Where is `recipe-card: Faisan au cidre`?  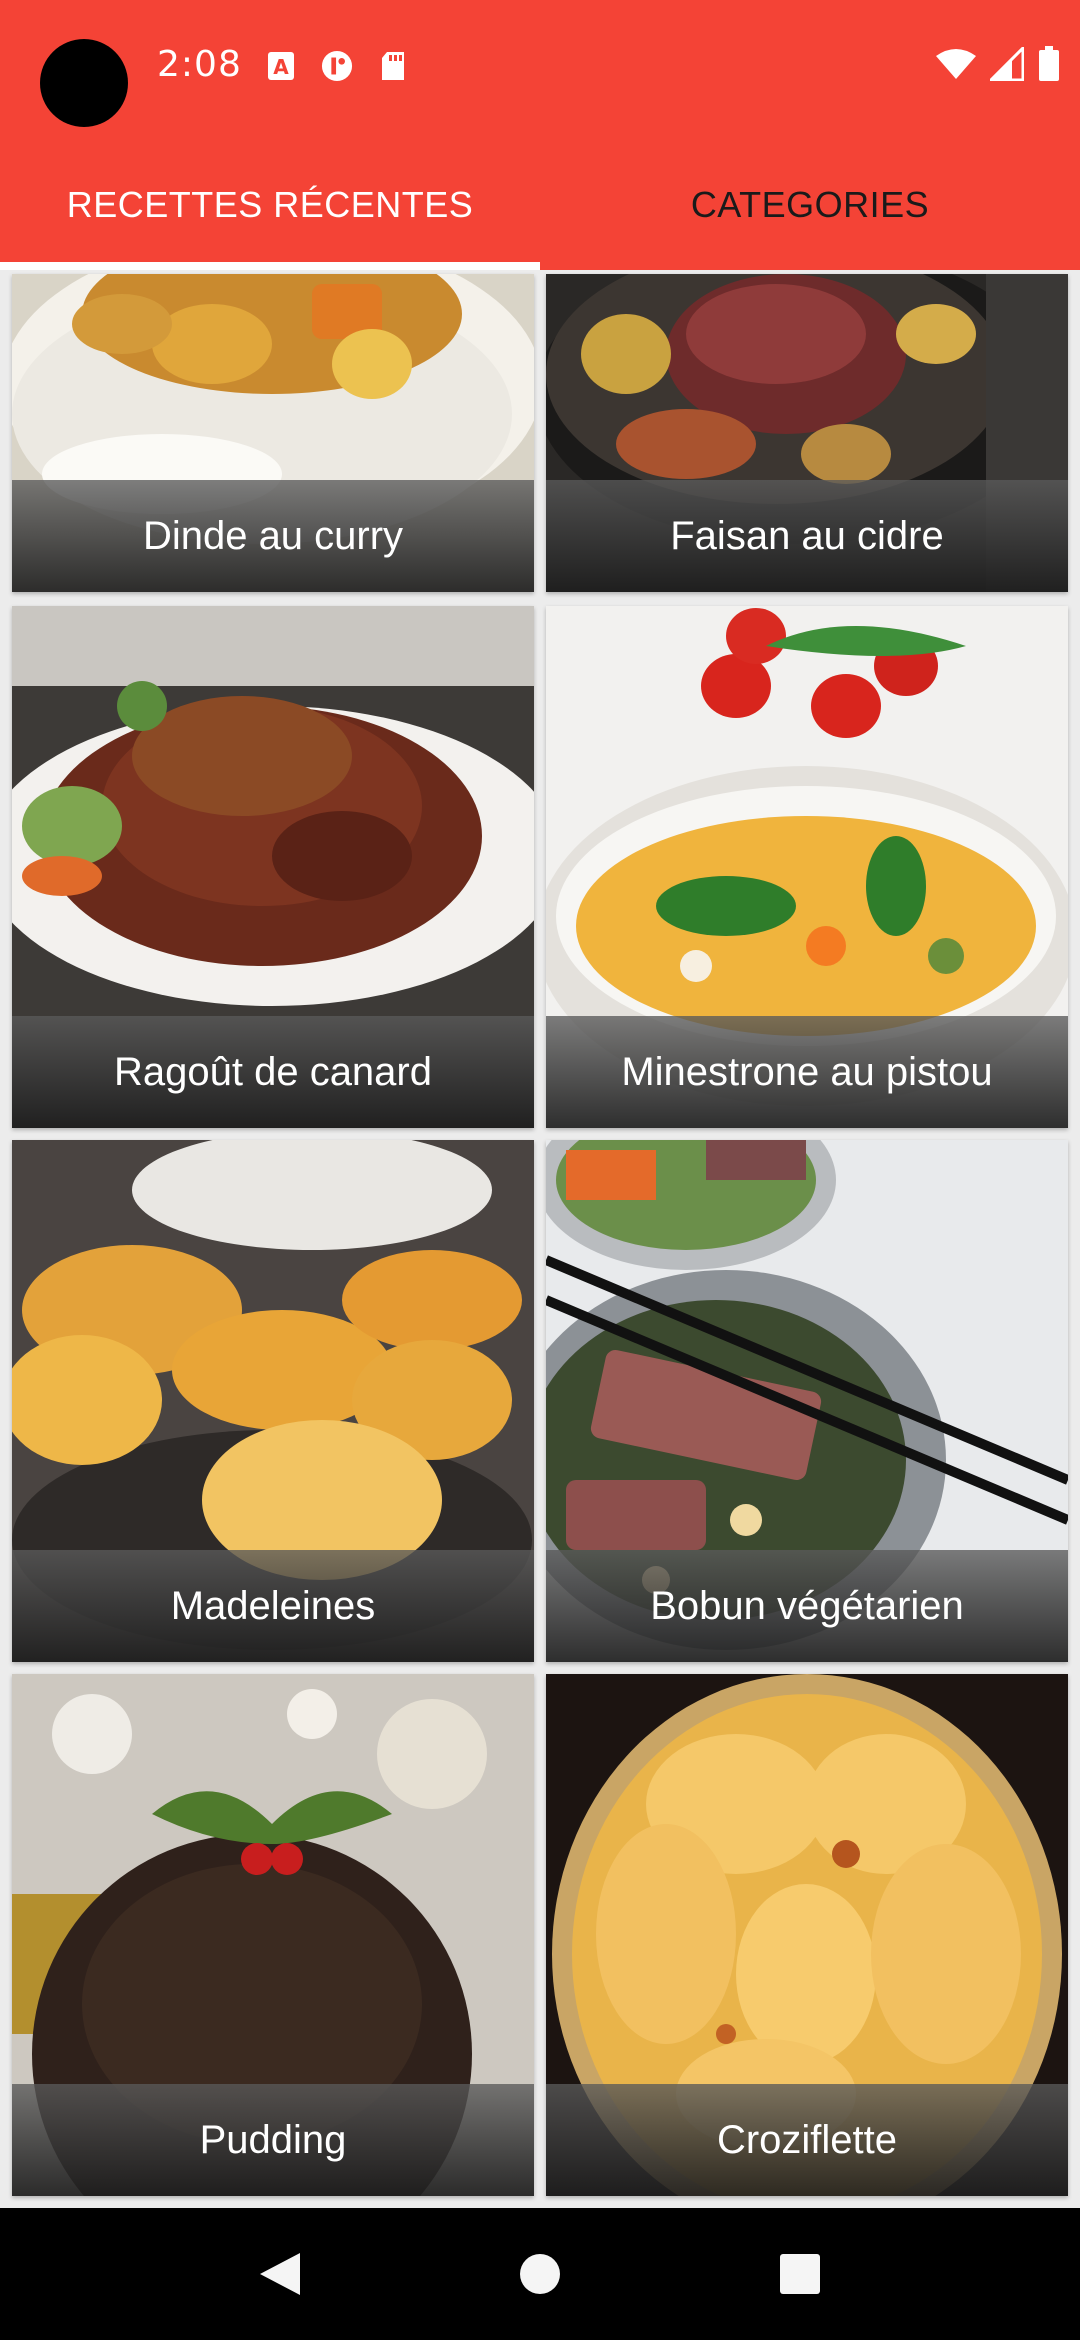 recipe-card: Faisan au cidre is located at coordinates (807, 433).